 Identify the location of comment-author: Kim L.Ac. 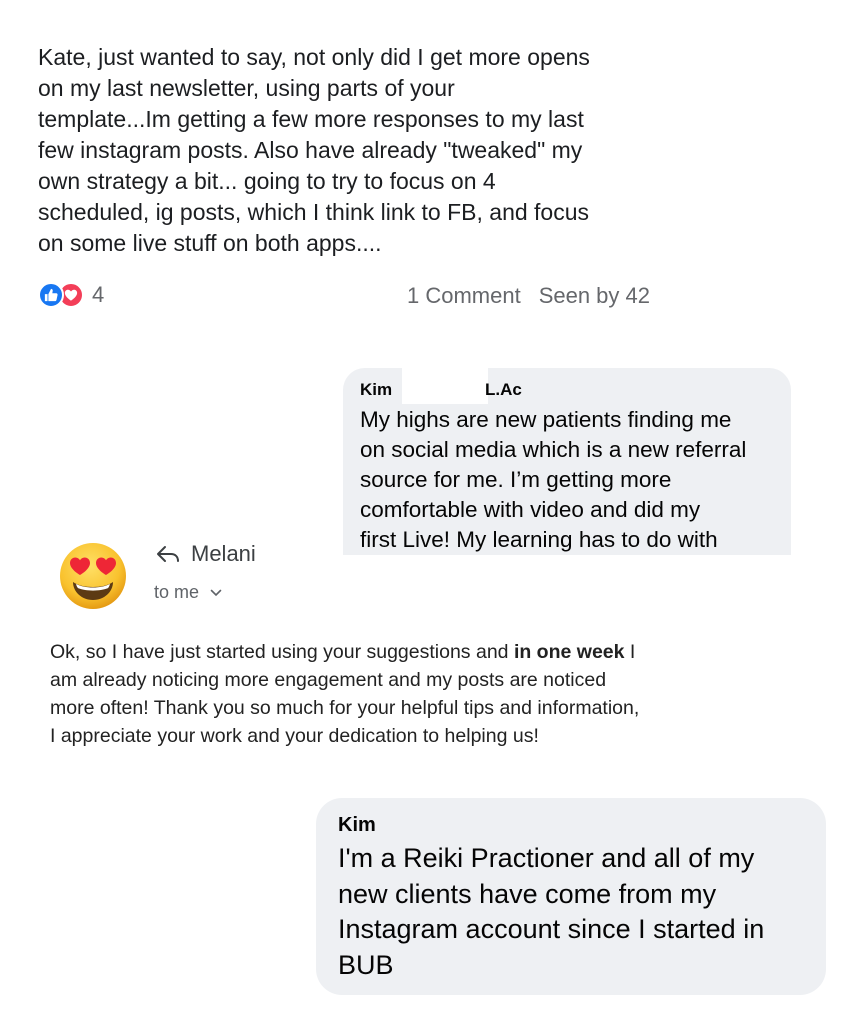
(566, 386).